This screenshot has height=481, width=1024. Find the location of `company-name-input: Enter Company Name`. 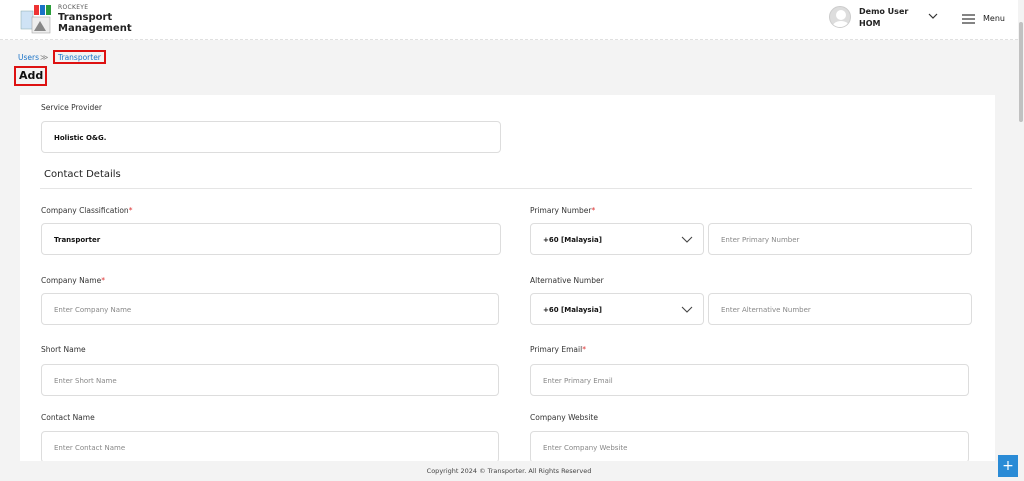

company-name-input: Enter Company Name is located at coordinates (270, 309).